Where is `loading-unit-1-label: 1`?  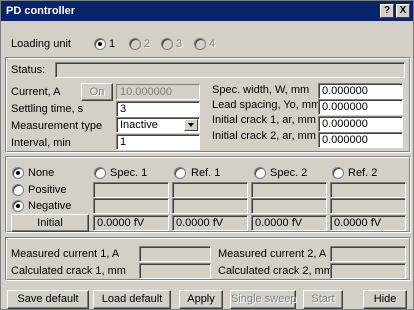 loading-unit-1-label: 1 is located at coordinates (112, 44).